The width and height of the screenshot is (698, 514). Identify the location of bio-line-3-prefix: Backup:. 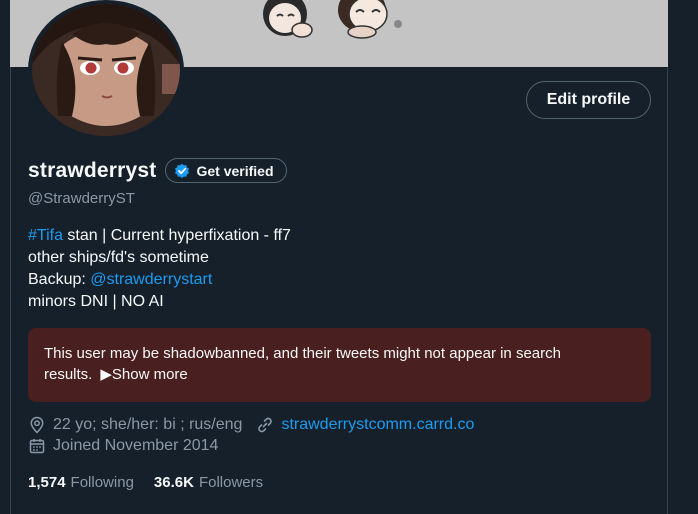
(59, 279).